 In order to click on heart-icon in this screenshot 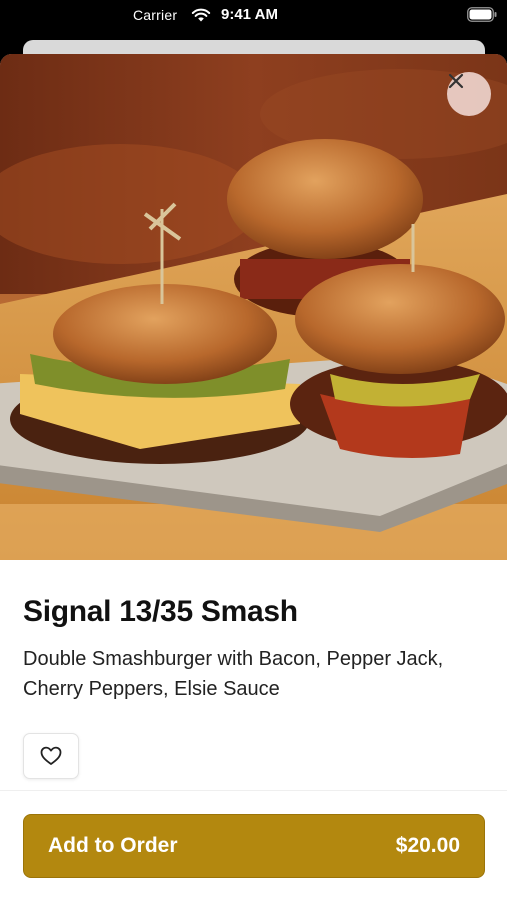, I will do `click(51, 755)`.